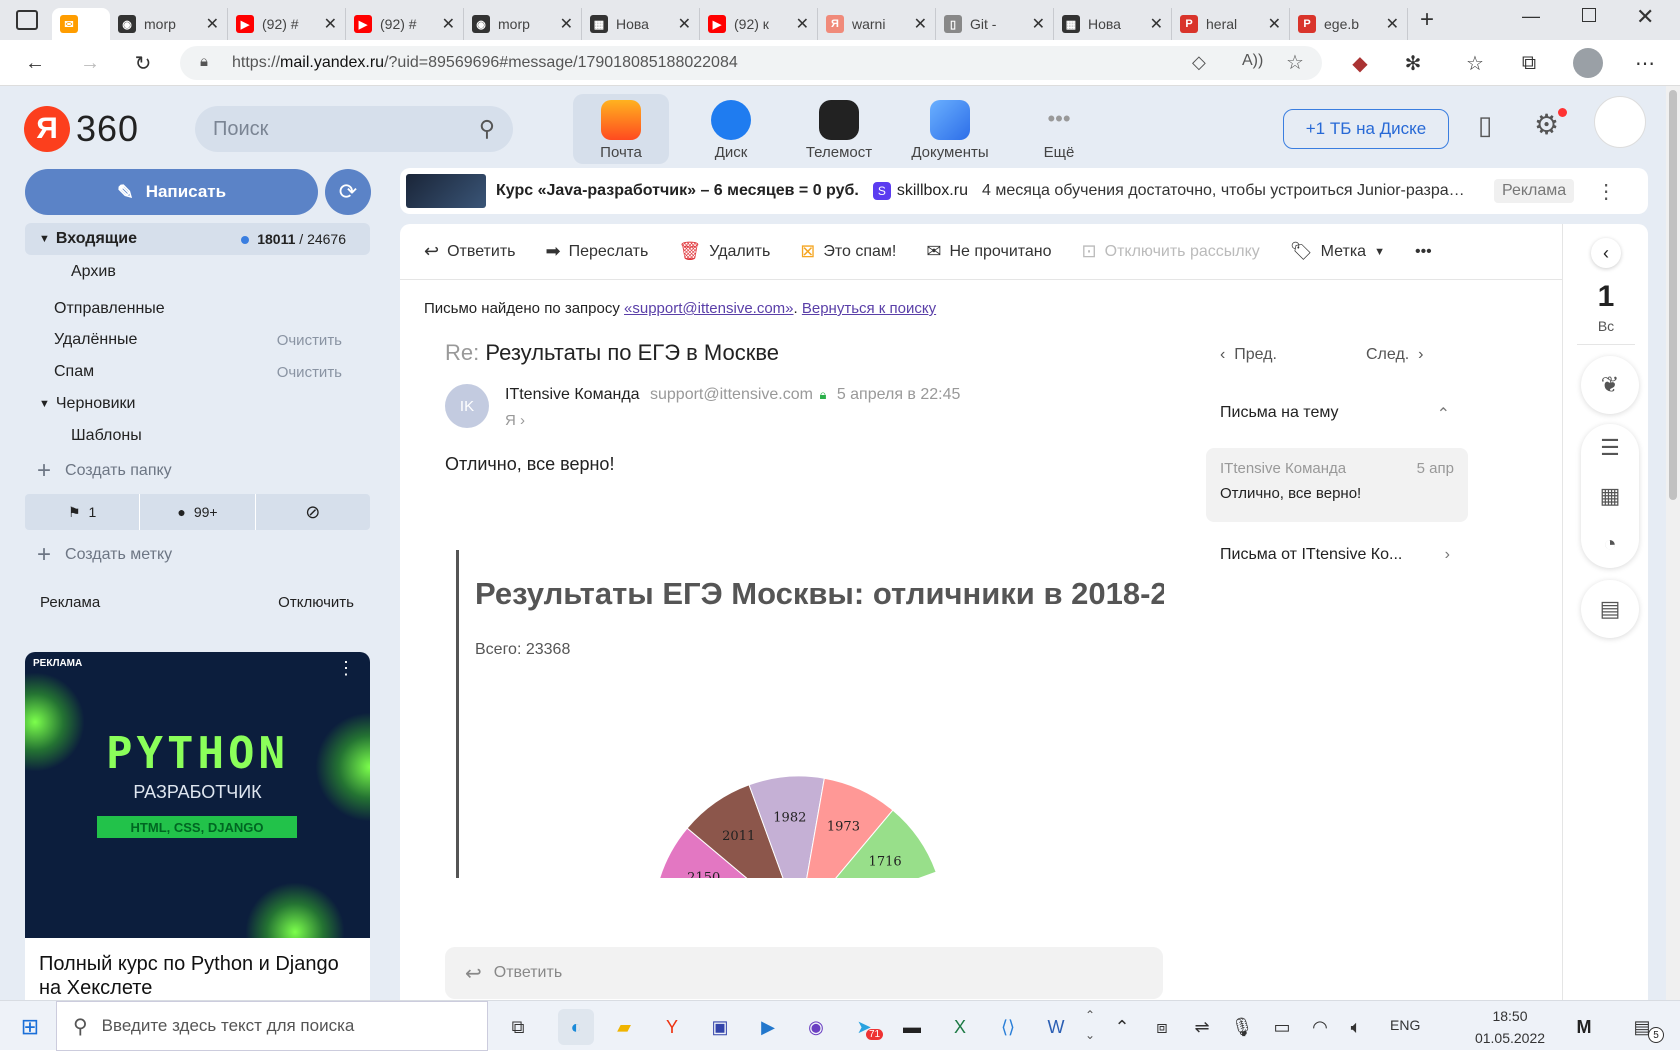 The image size is (1680, 1051). I want to click on folder-inbox: ▼ Входящие 18011 / 24676, so click(197, 239).